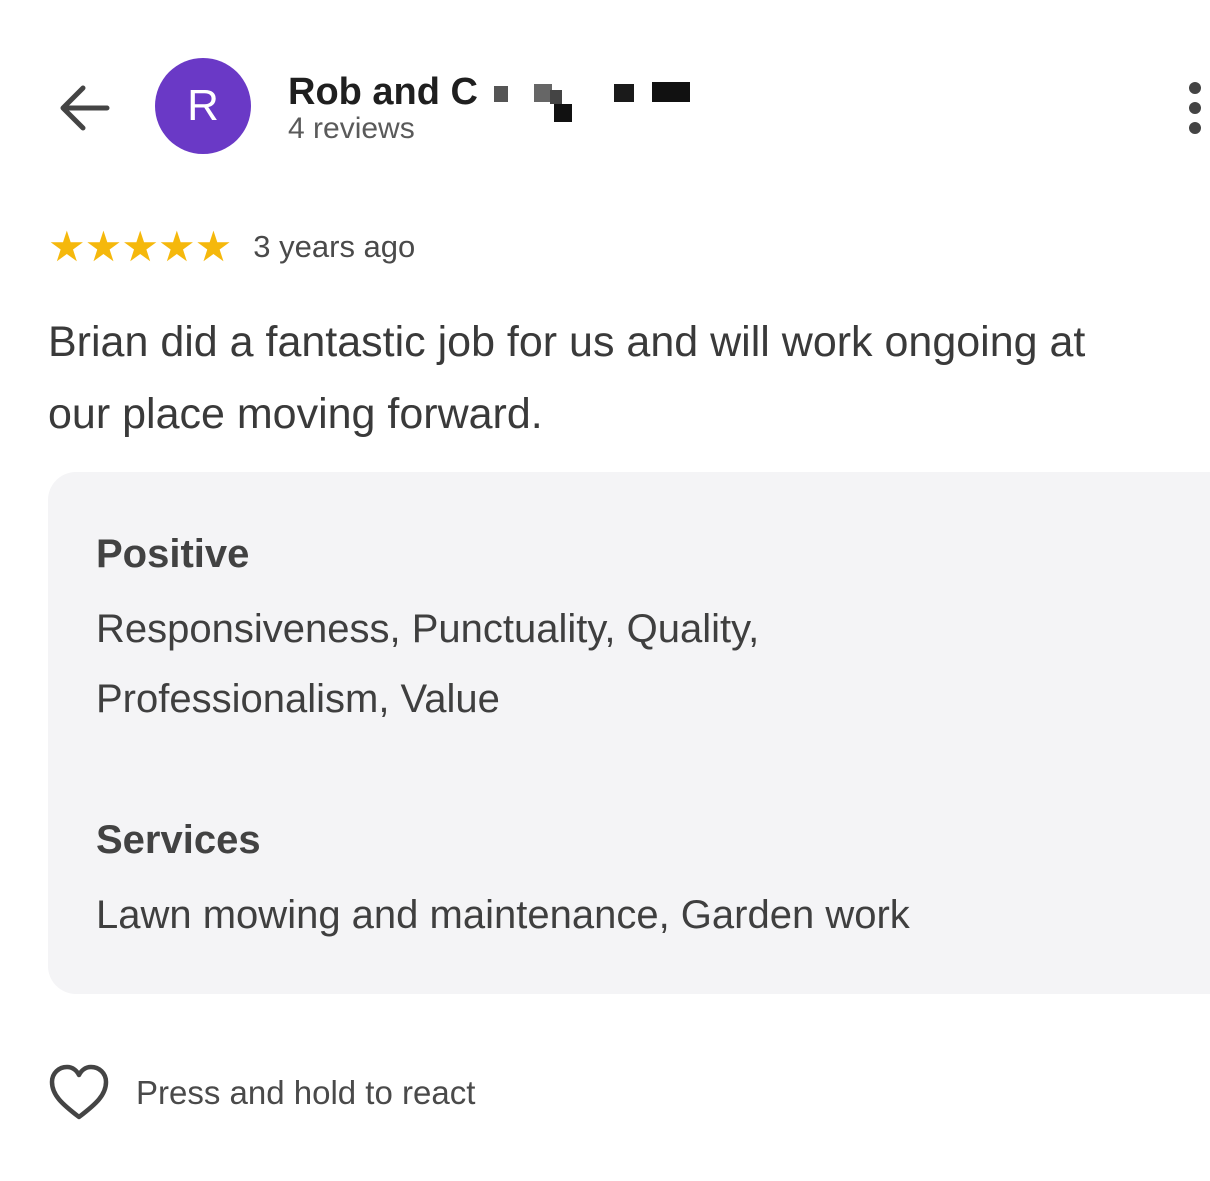 Image resolution: width=1210 pixels, height=1181 pixels. What do you see at coordinates (334, 246) in the screenshot?
I see `review-date: 3 years ago` at bounding box center [334, 246].